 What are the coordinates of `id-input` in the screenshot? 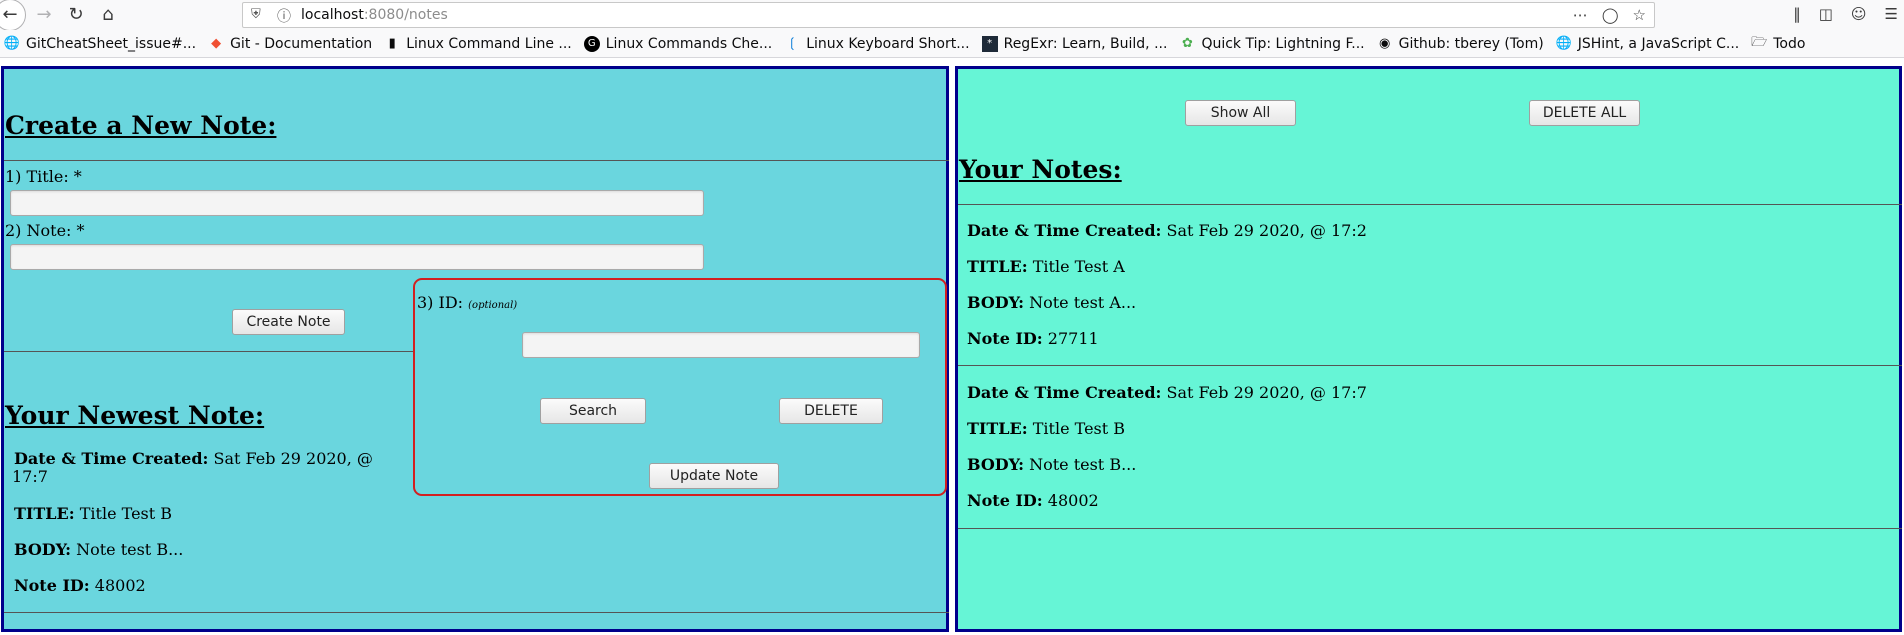 It's located at (721, 345).